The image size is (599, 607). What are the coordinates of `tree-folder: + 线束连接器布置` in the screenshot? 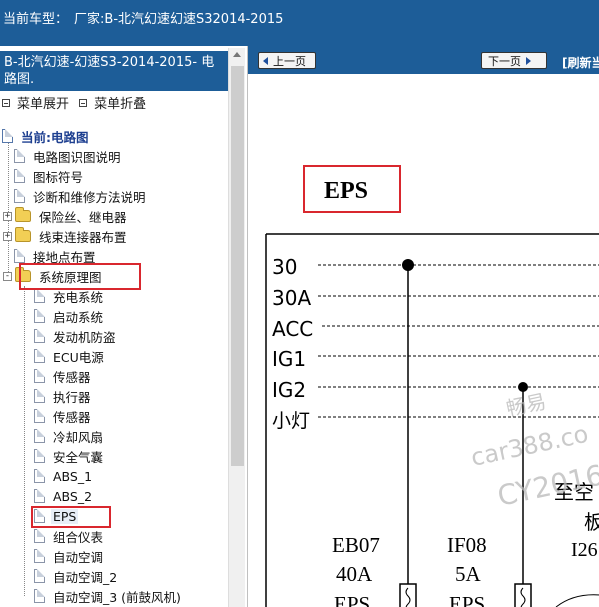 It's located at (66, 236).